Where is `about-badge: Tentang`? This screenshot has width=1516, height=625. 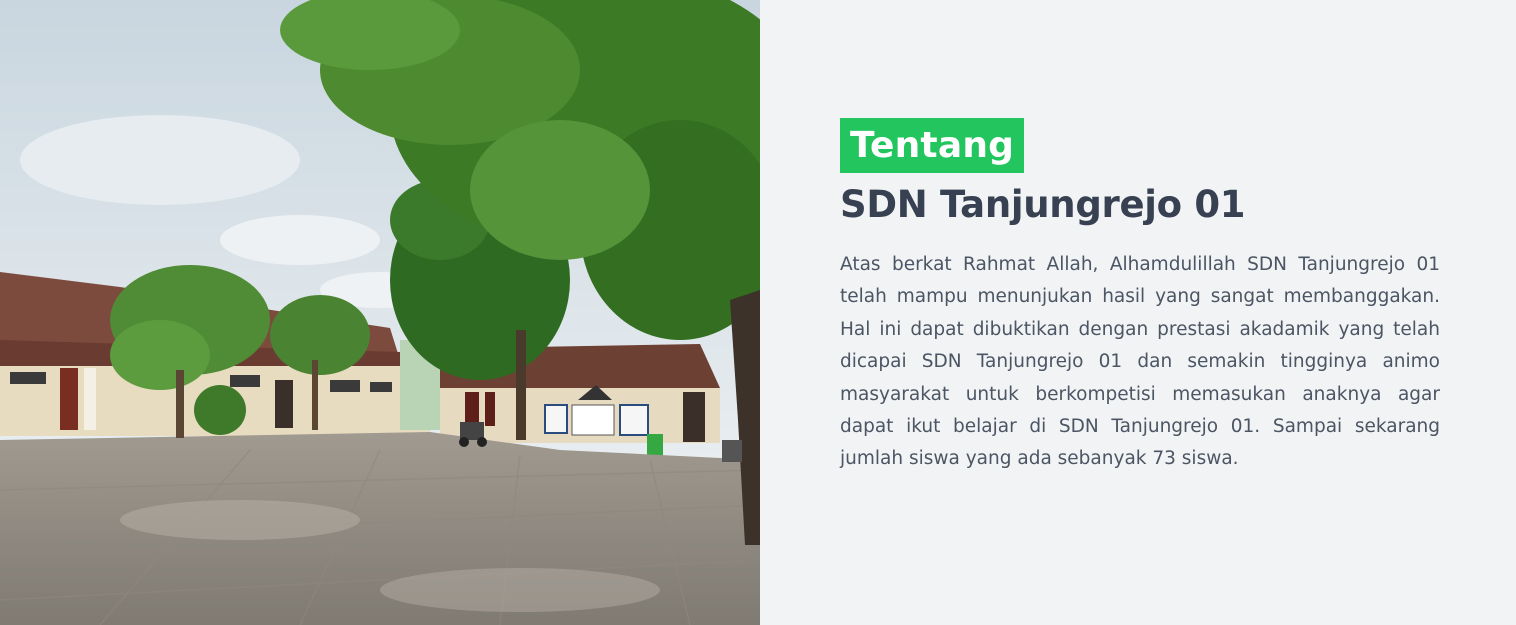 about-badge: Tentang is located at coordinates (932, 145).